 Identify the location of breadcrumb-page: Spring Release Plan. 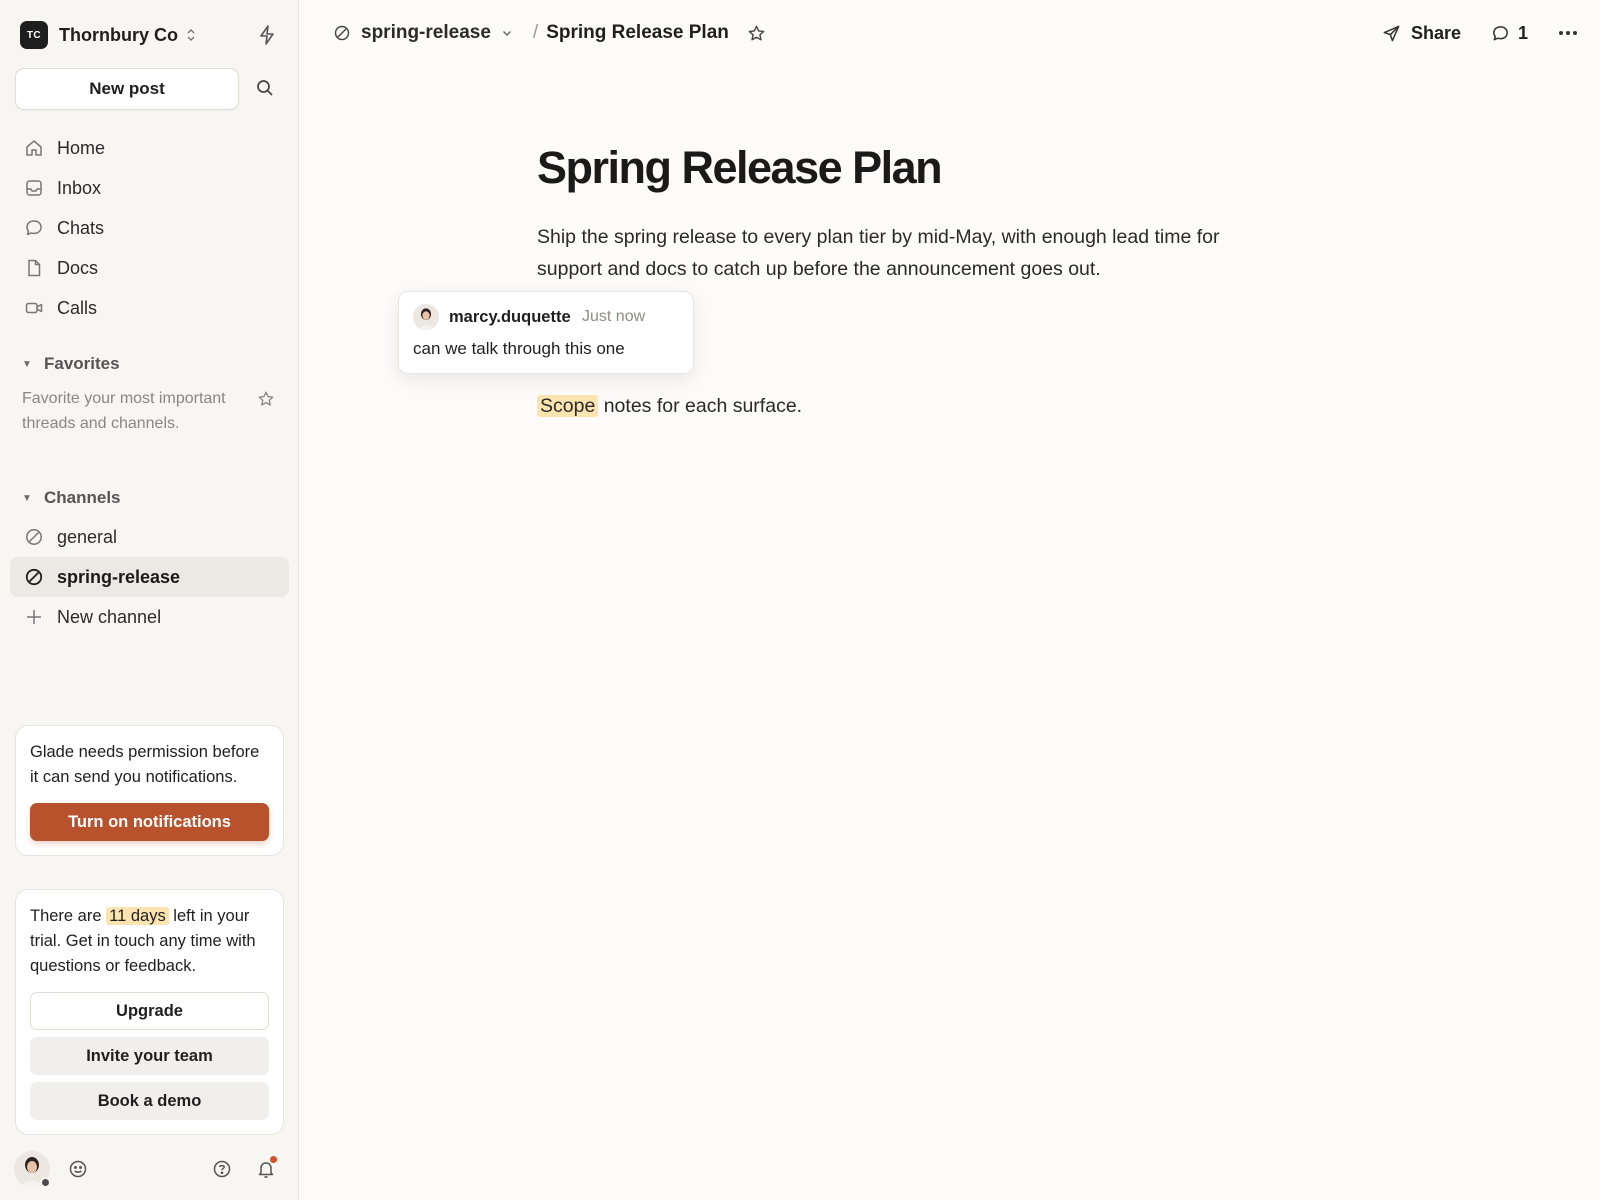
(637, 32).